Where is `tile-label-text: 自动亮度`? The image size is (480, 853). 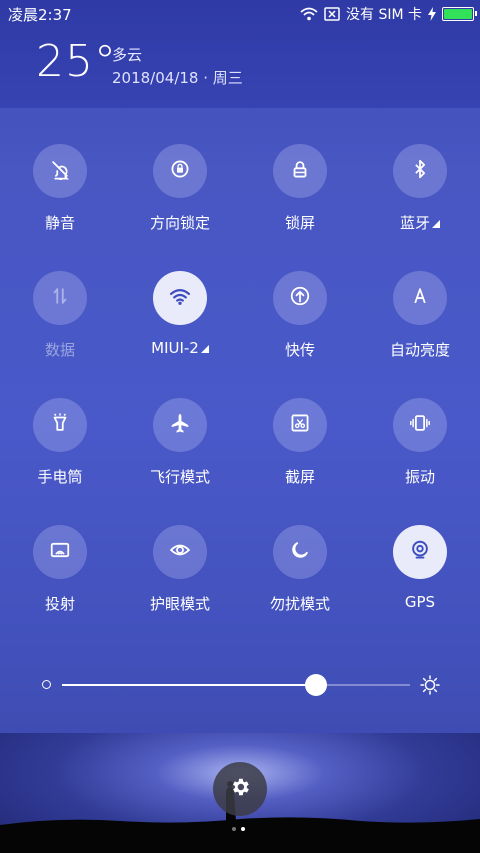
tile-label-text: 自动亮度 is located at coordinates (419, 350).